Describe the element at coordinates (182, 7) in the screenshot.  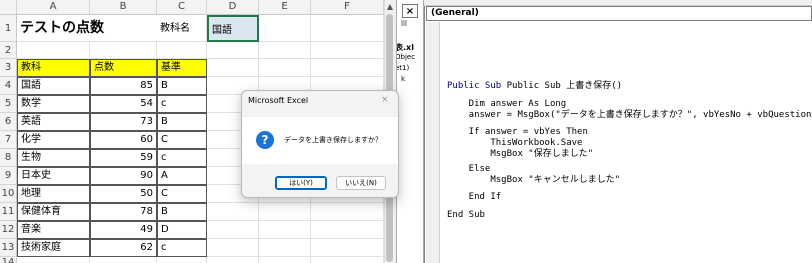
I see `col-header-c: C` at that location.